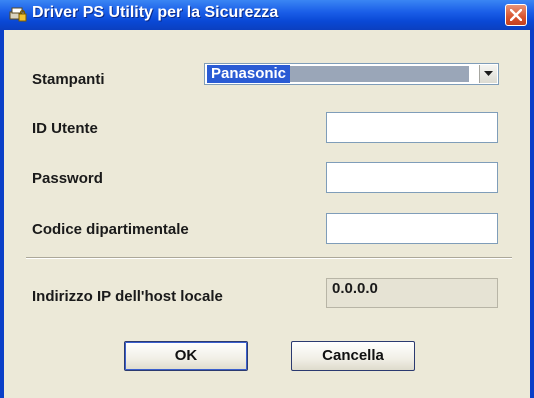 This screenshot has width=534, height=398. What do you see at coordinates (127, 296) in the screenshot?
I see `local-ip-label: Indirizzo IP dell'host locale` at bounding box center [127, 296].